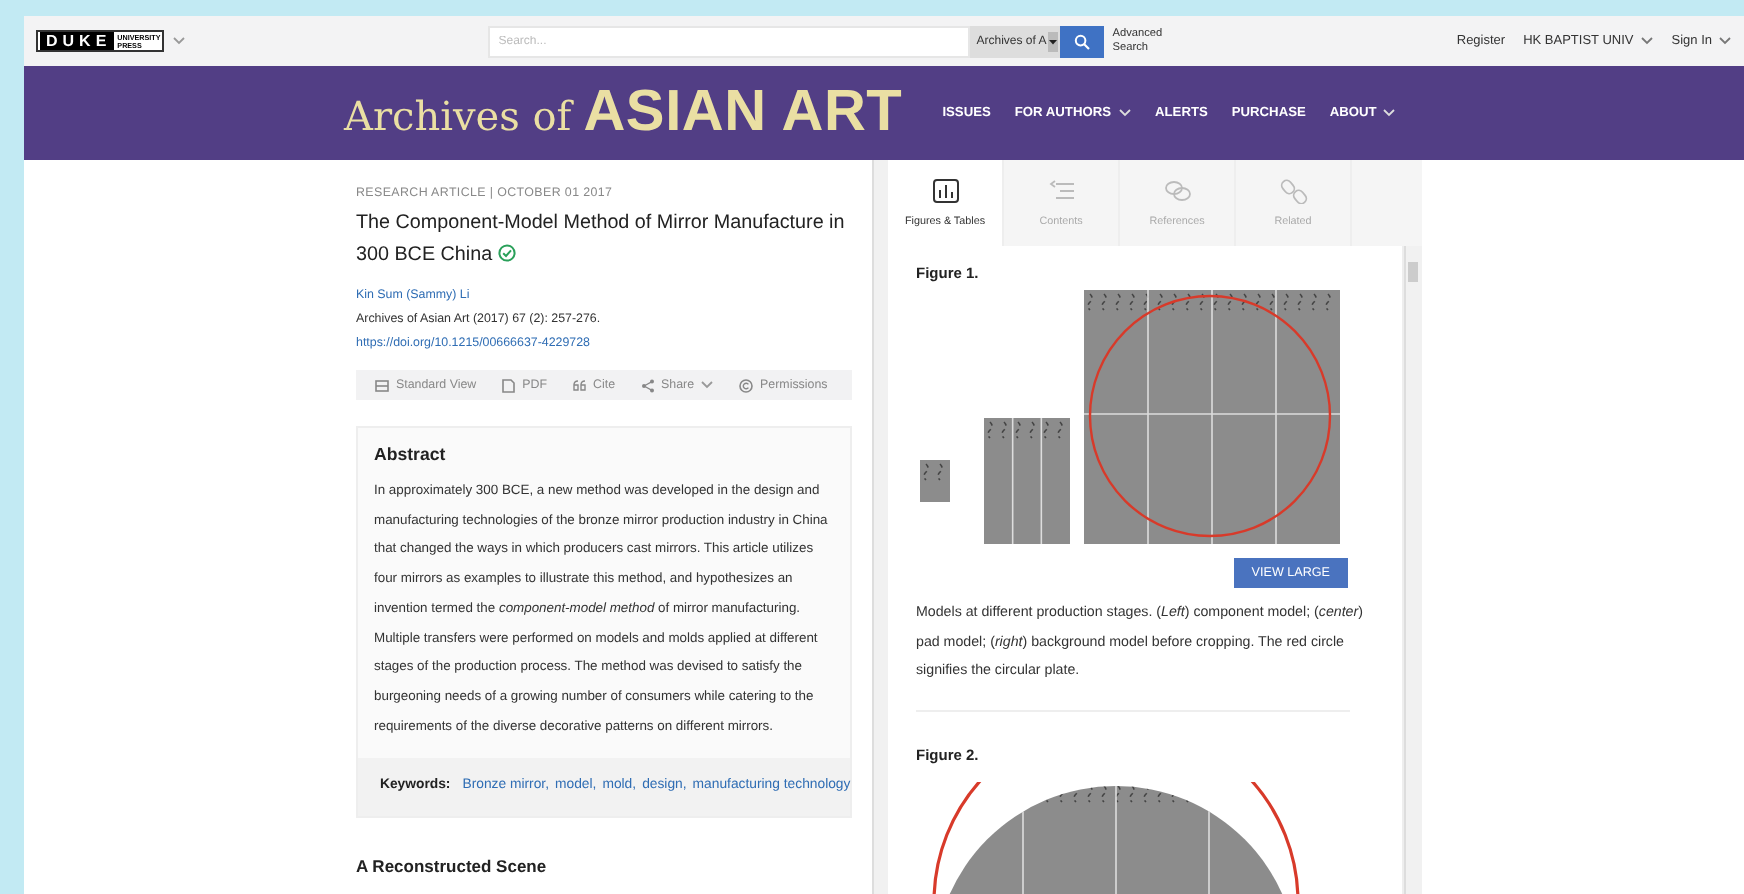 Image resolution: width=1744 pixels, height=894 pixels. I want to click on link-icon, so click(1293, 191).